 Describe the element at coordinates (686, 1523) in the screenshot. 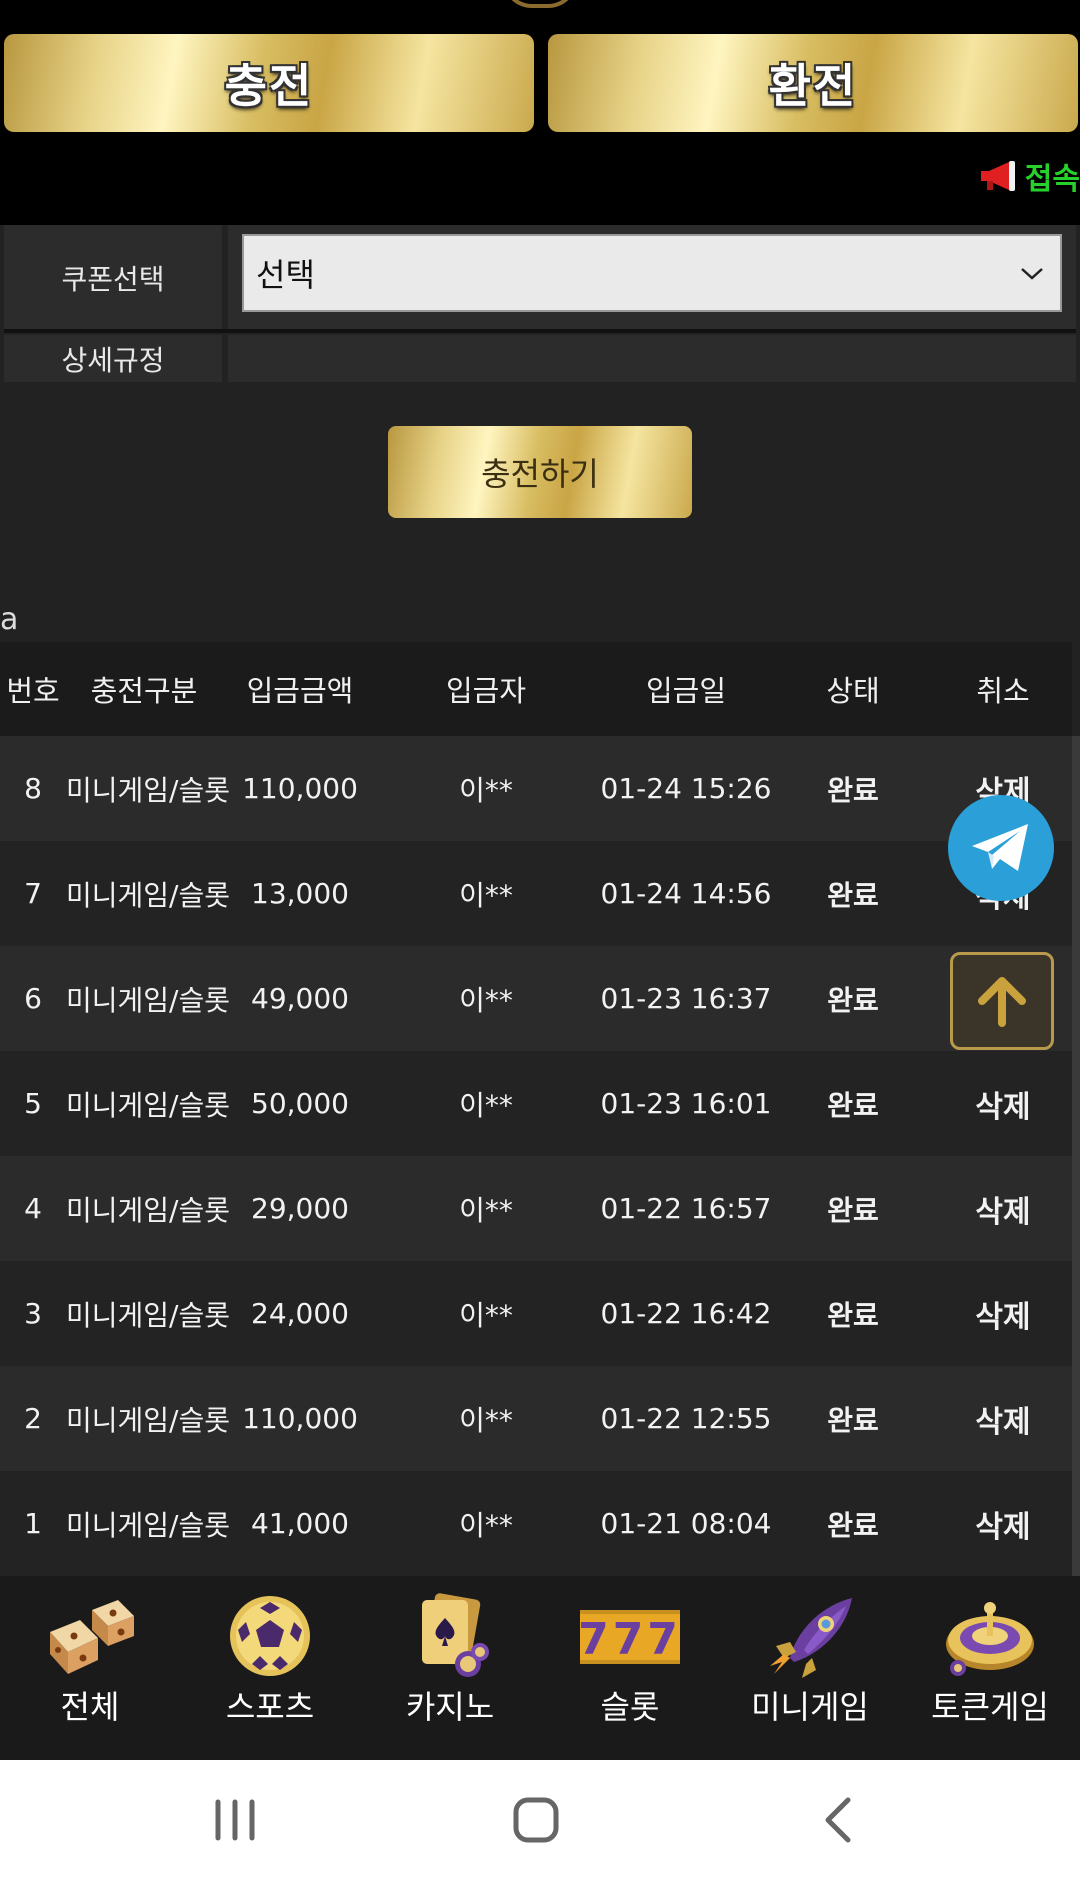

I see `row-date: 01-21 08:04` at that location.